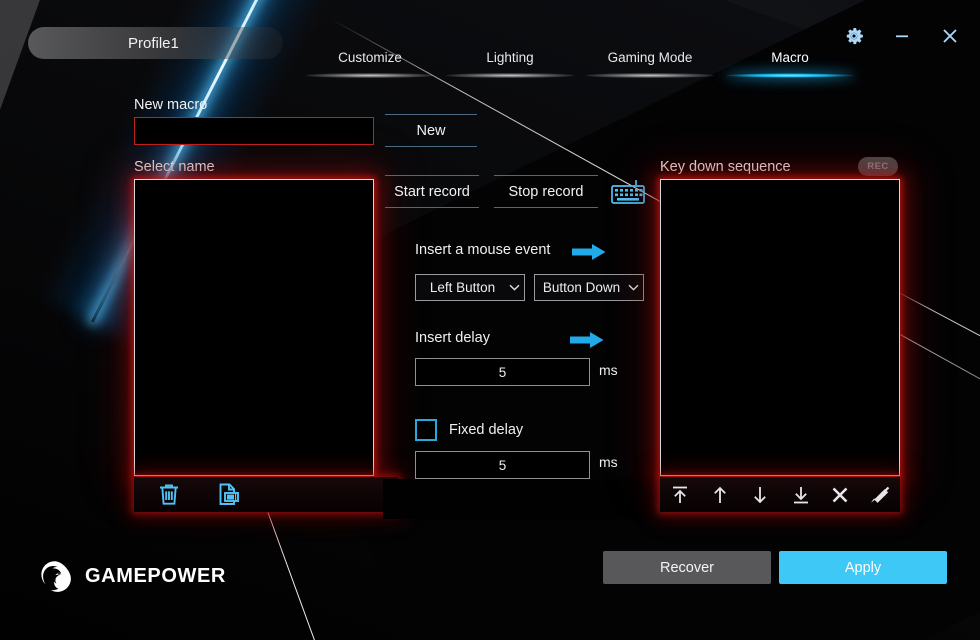  Describe the element at coordinates (879, 494) in the screenshot. I see `clear-all-icon` at that location.